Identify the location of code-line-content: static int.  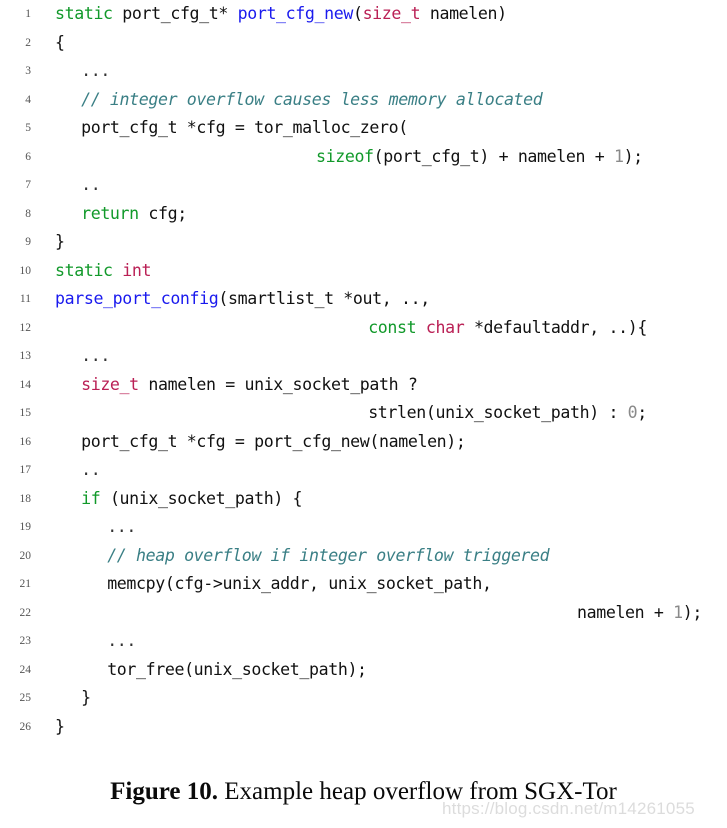
(103, 271).